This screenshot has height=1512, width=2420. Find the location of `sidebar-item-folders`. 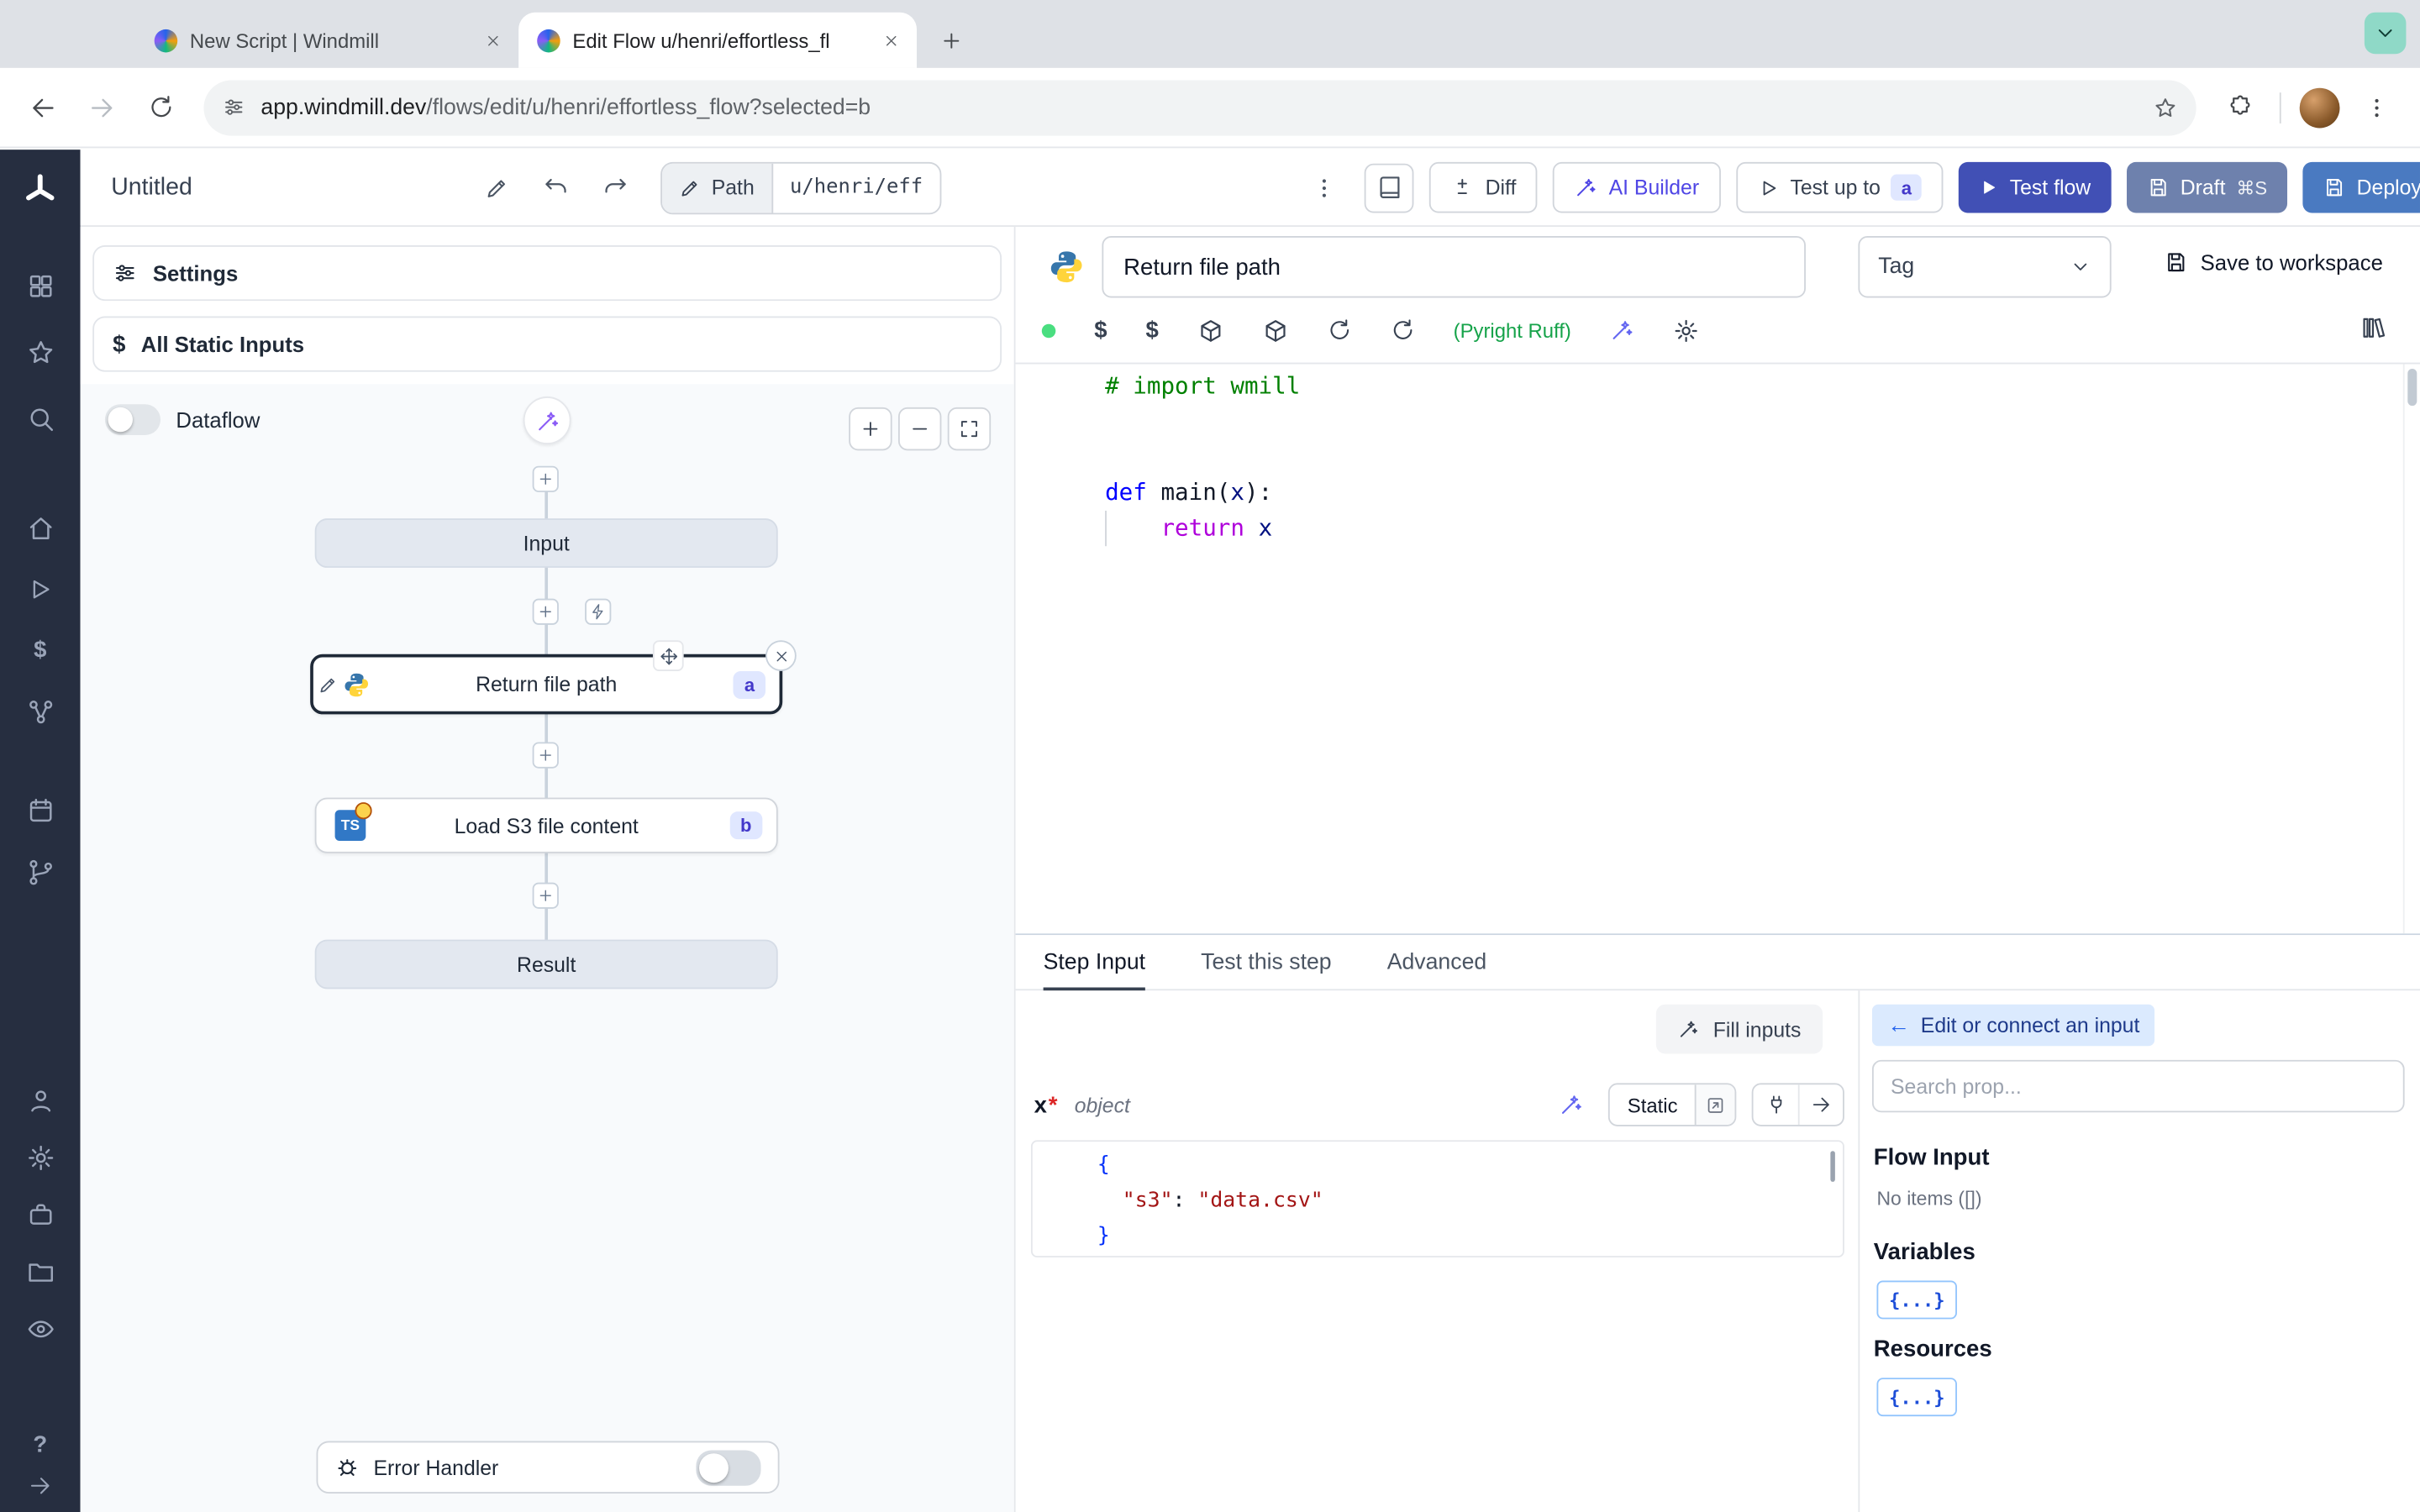

sidebar-item-folders is located at coordinates (40, 1270).